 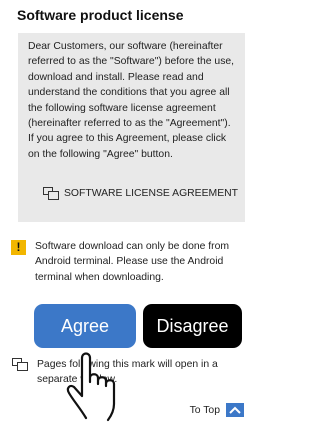 I want to click on page-title: Software product license, so click(x=100, y=15).